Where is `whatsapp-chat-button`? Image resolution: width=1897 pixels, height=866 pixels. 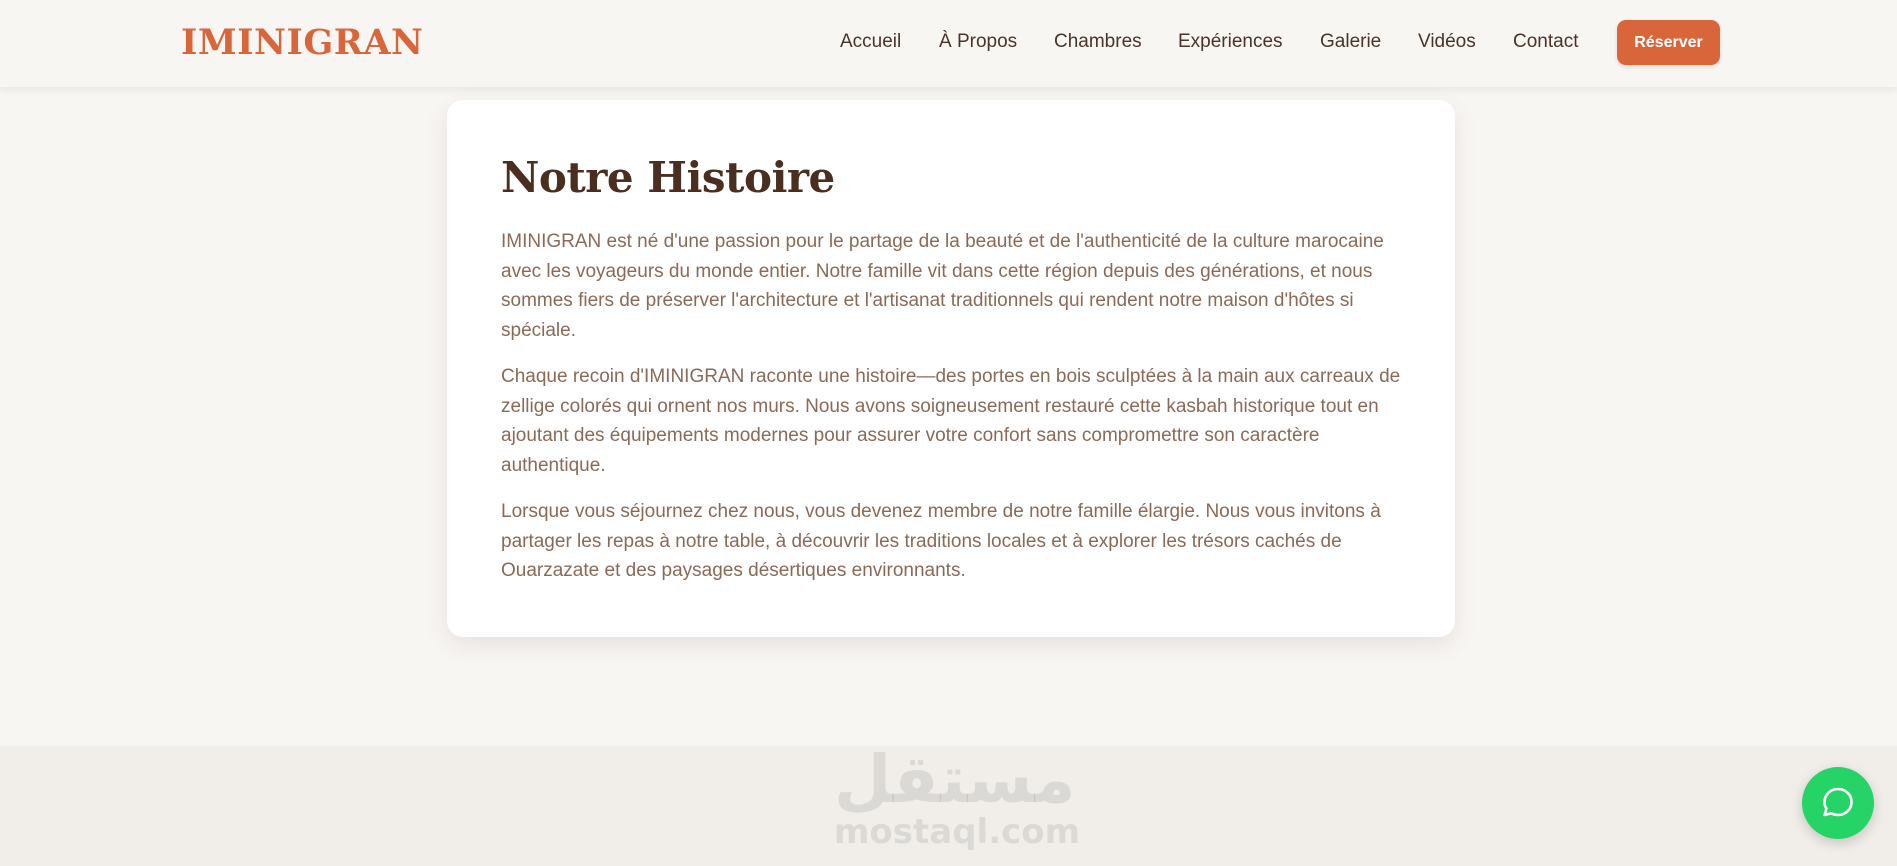
whatsapp-chat-button is located at coordinates (1838, 803).